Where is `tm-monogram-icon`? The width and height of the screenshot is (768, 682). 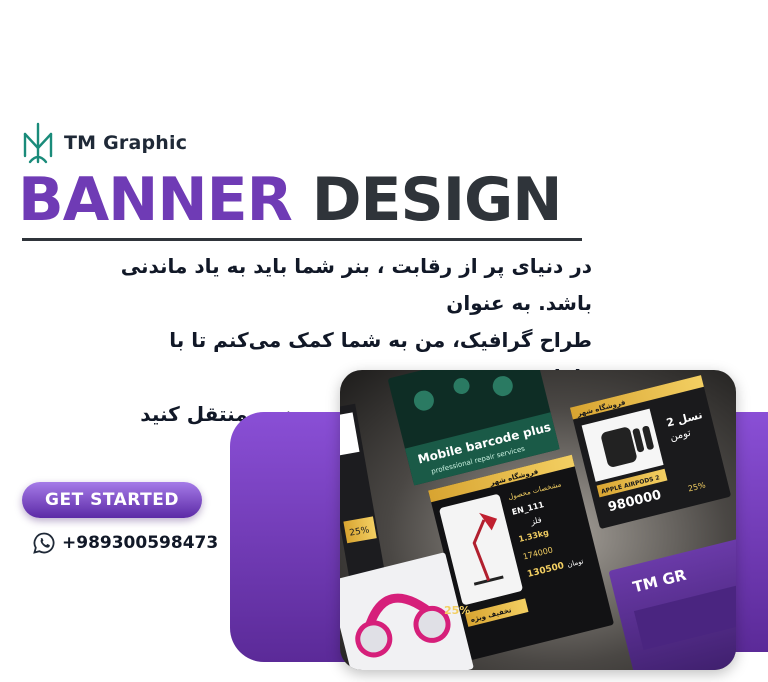
tm-monogram-icon is located at coordinates (38, 143).